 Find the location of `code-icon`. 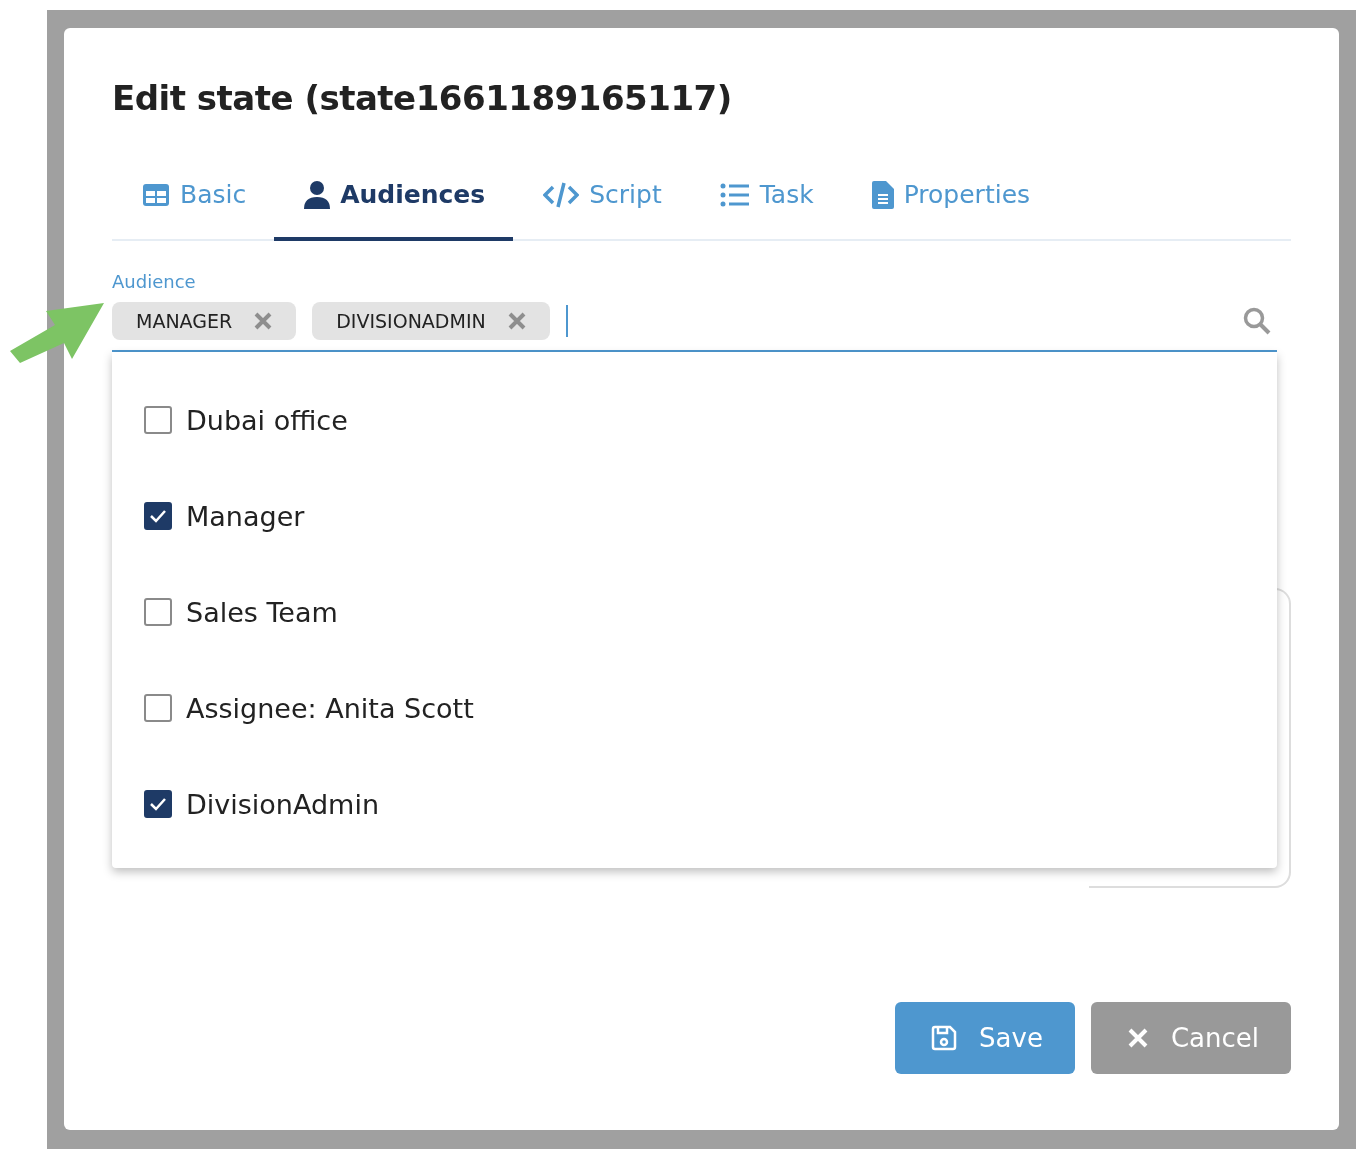

code-icon is located at coordinates (561, 194).